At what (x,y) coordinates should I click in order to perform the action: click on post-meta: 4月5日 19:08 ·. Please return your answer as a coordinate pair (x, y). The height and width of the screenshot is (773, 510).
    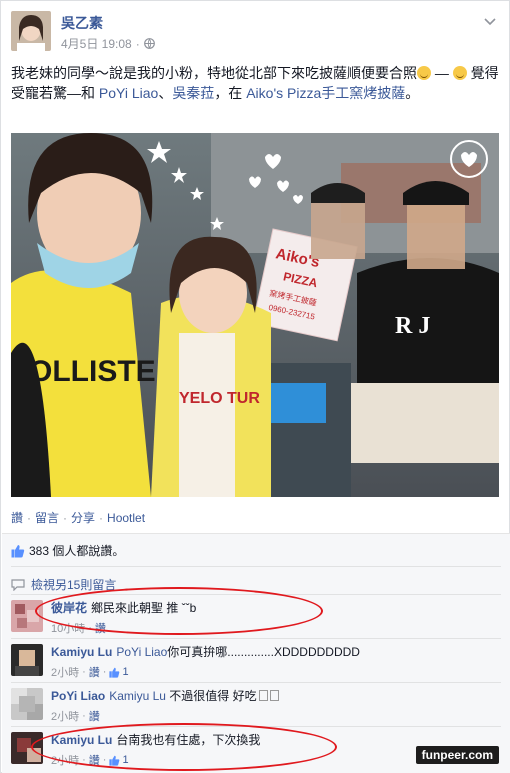
    Looking at the image, I should click on (108, 43).